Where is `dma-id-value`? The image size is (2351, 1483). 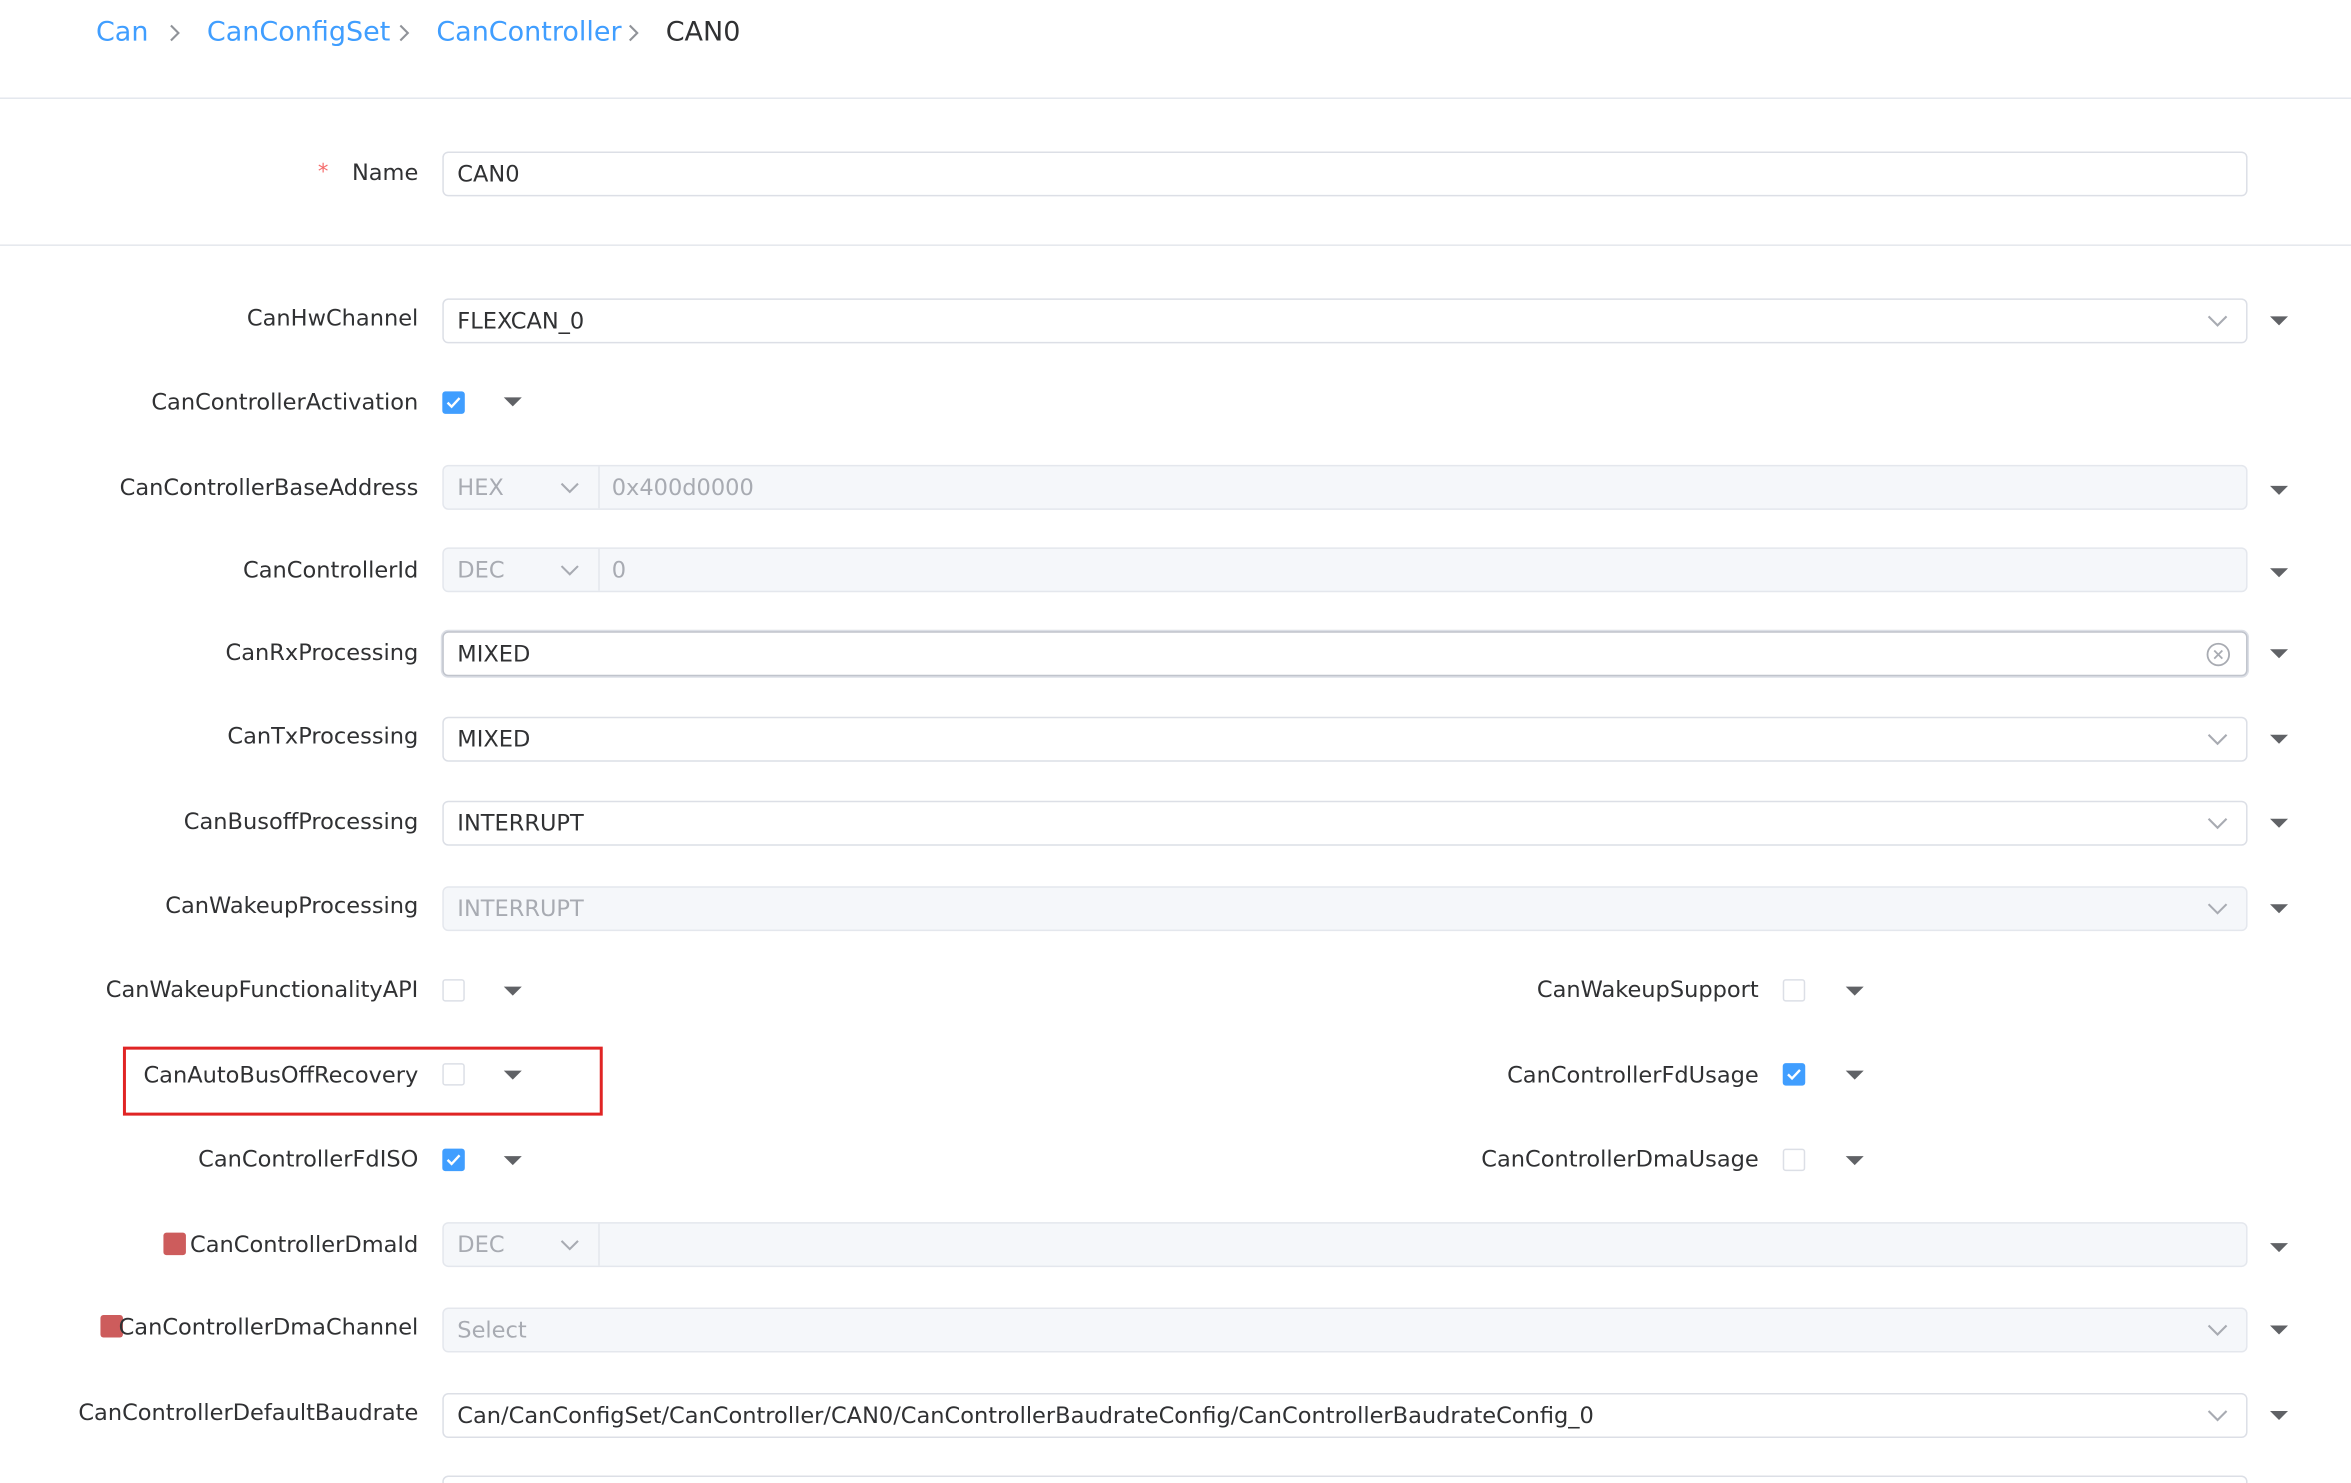
dma-id-value is located at coordinates (1423, 1245).